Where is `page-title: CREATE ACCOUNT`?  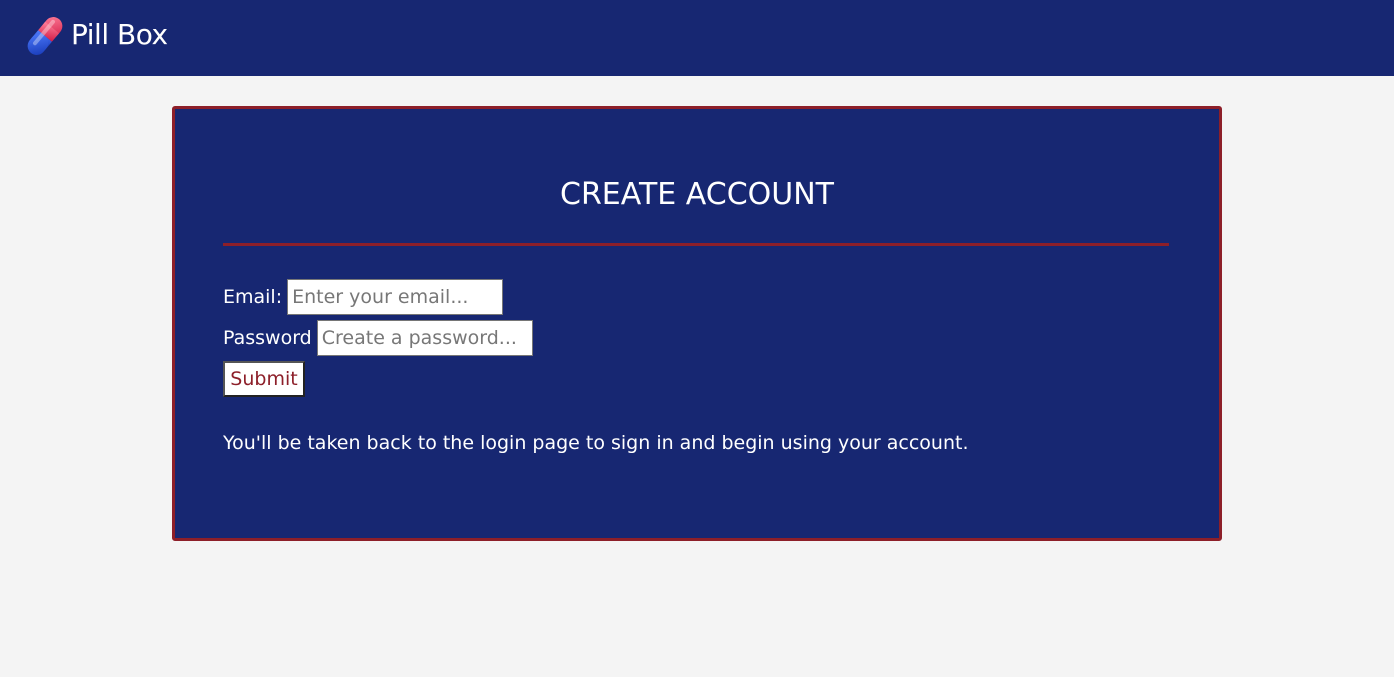
page-title: CREATE ACCOUNT is located at coordinates (697, 194).